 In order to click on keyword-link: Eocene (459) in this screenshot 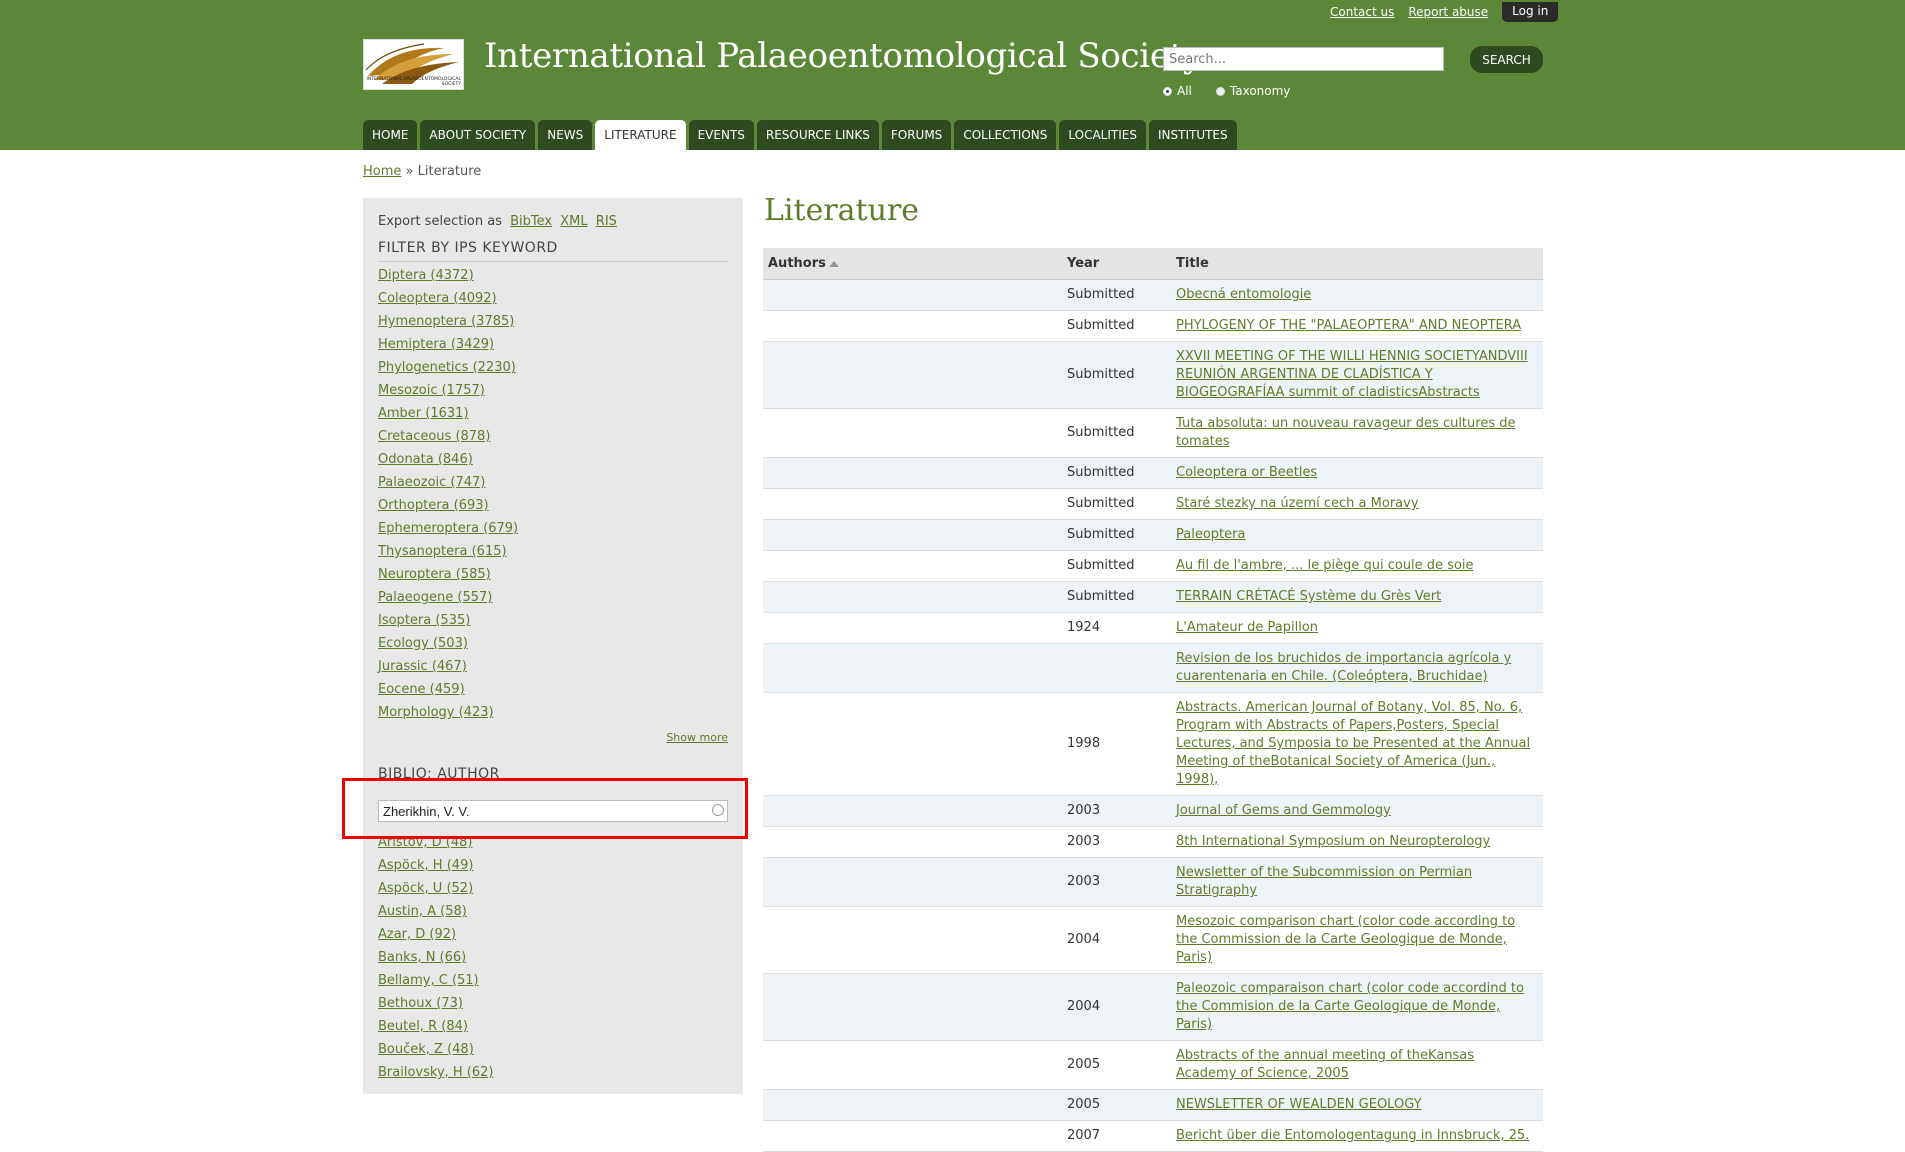, I will do `click(421, 689)`.